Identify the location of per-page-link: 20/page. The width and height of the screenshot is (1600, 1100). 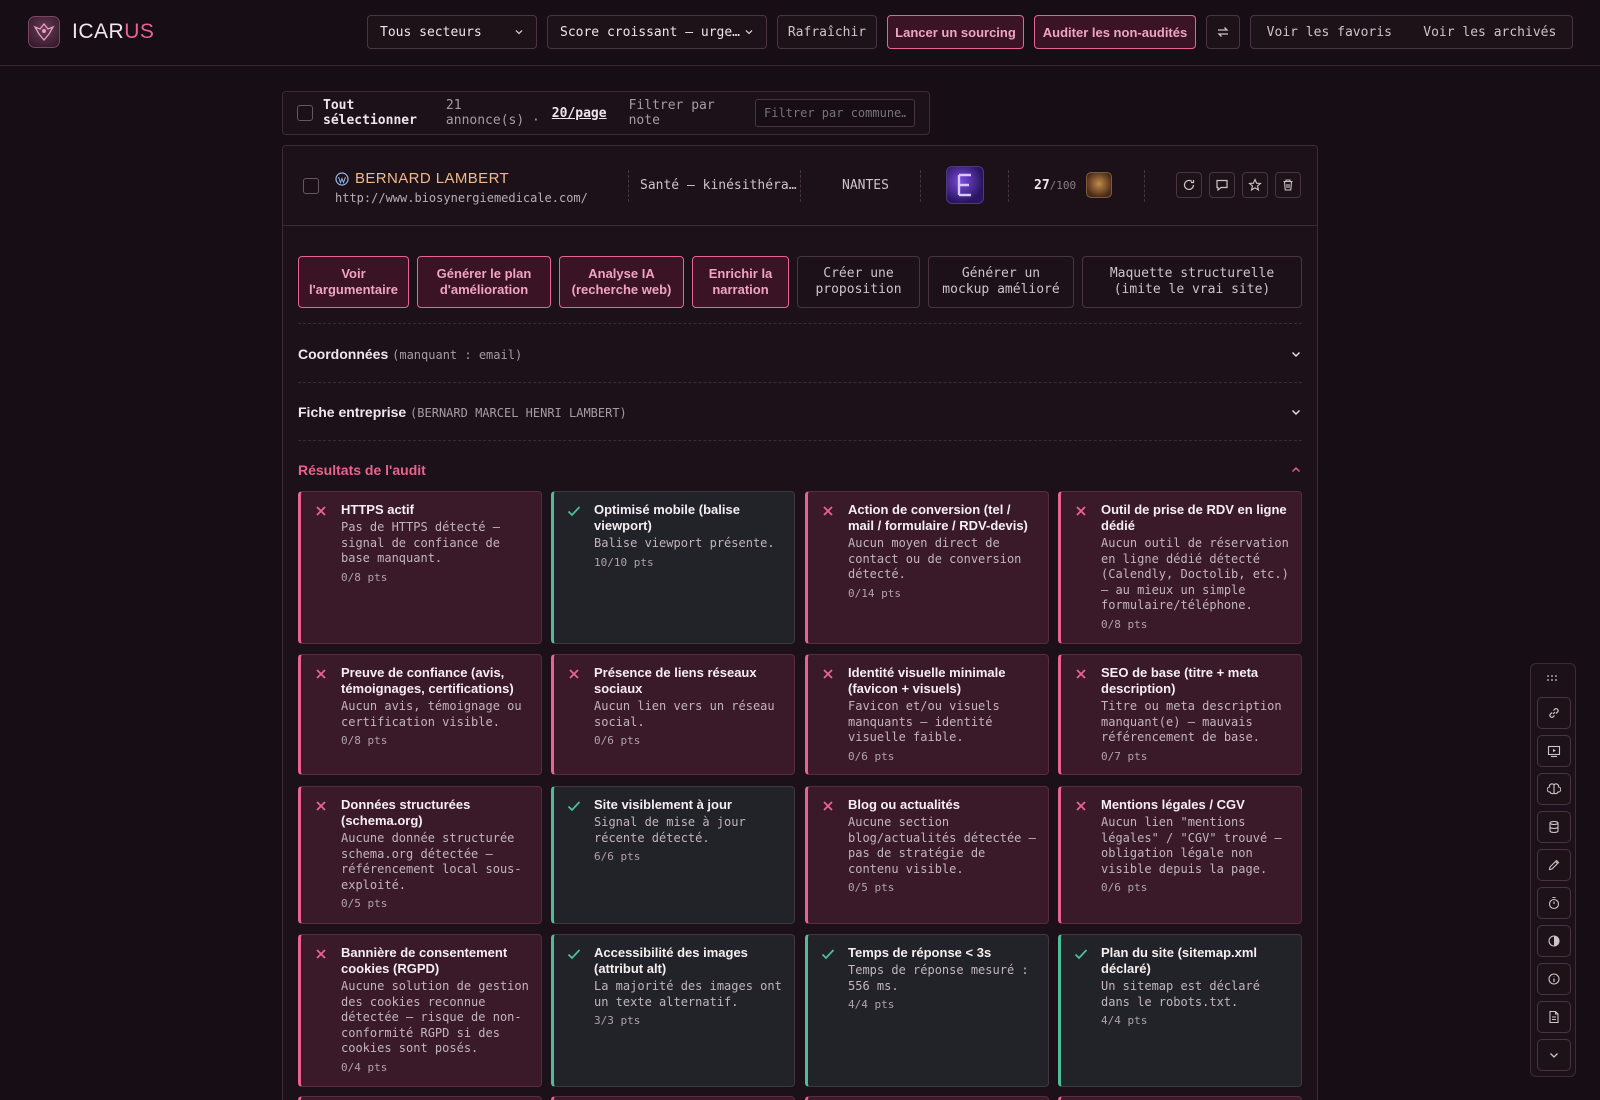
(579, 113).